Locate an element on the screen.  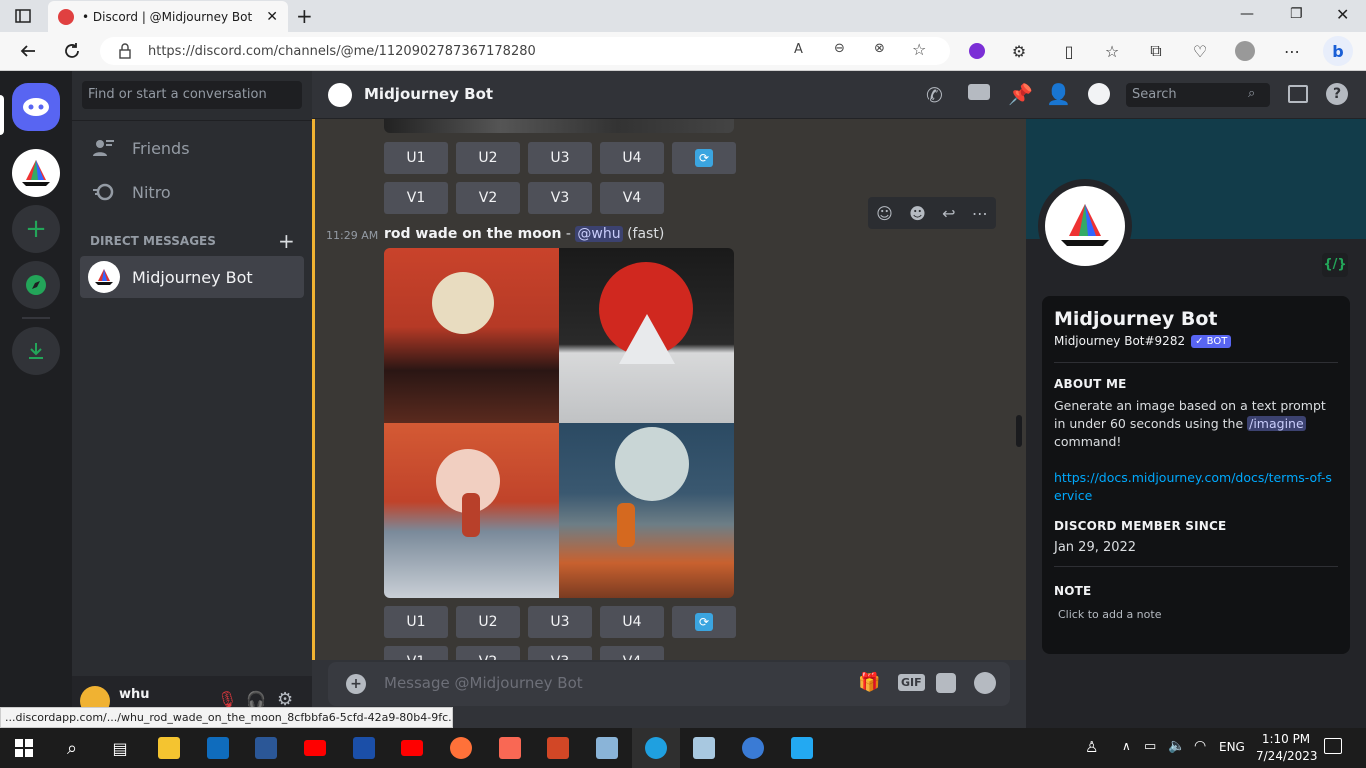
imagine-command: /imagine is located at coordinates (1276, 423).